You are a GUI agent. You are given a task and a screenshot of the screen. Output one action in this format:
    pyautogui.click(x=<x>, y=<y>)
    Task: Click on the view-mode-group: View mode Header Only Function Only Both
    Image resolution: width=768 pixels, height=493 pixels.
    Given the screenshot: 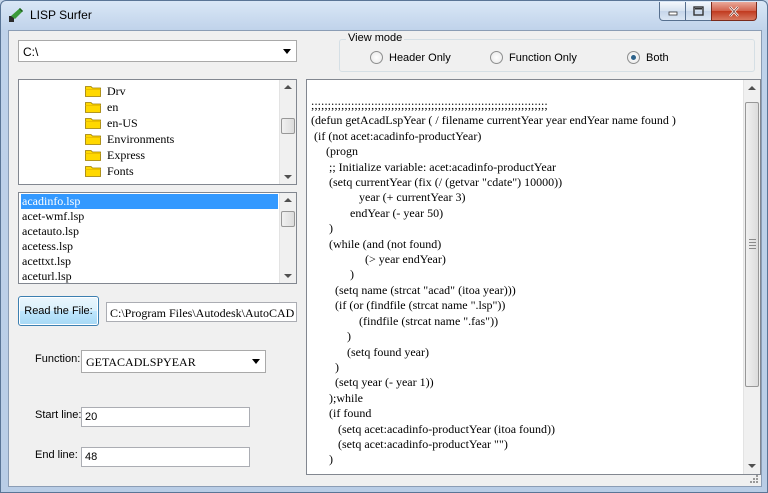 What is the action you would take?
    pyautogui.click(x=547, y=52)
    